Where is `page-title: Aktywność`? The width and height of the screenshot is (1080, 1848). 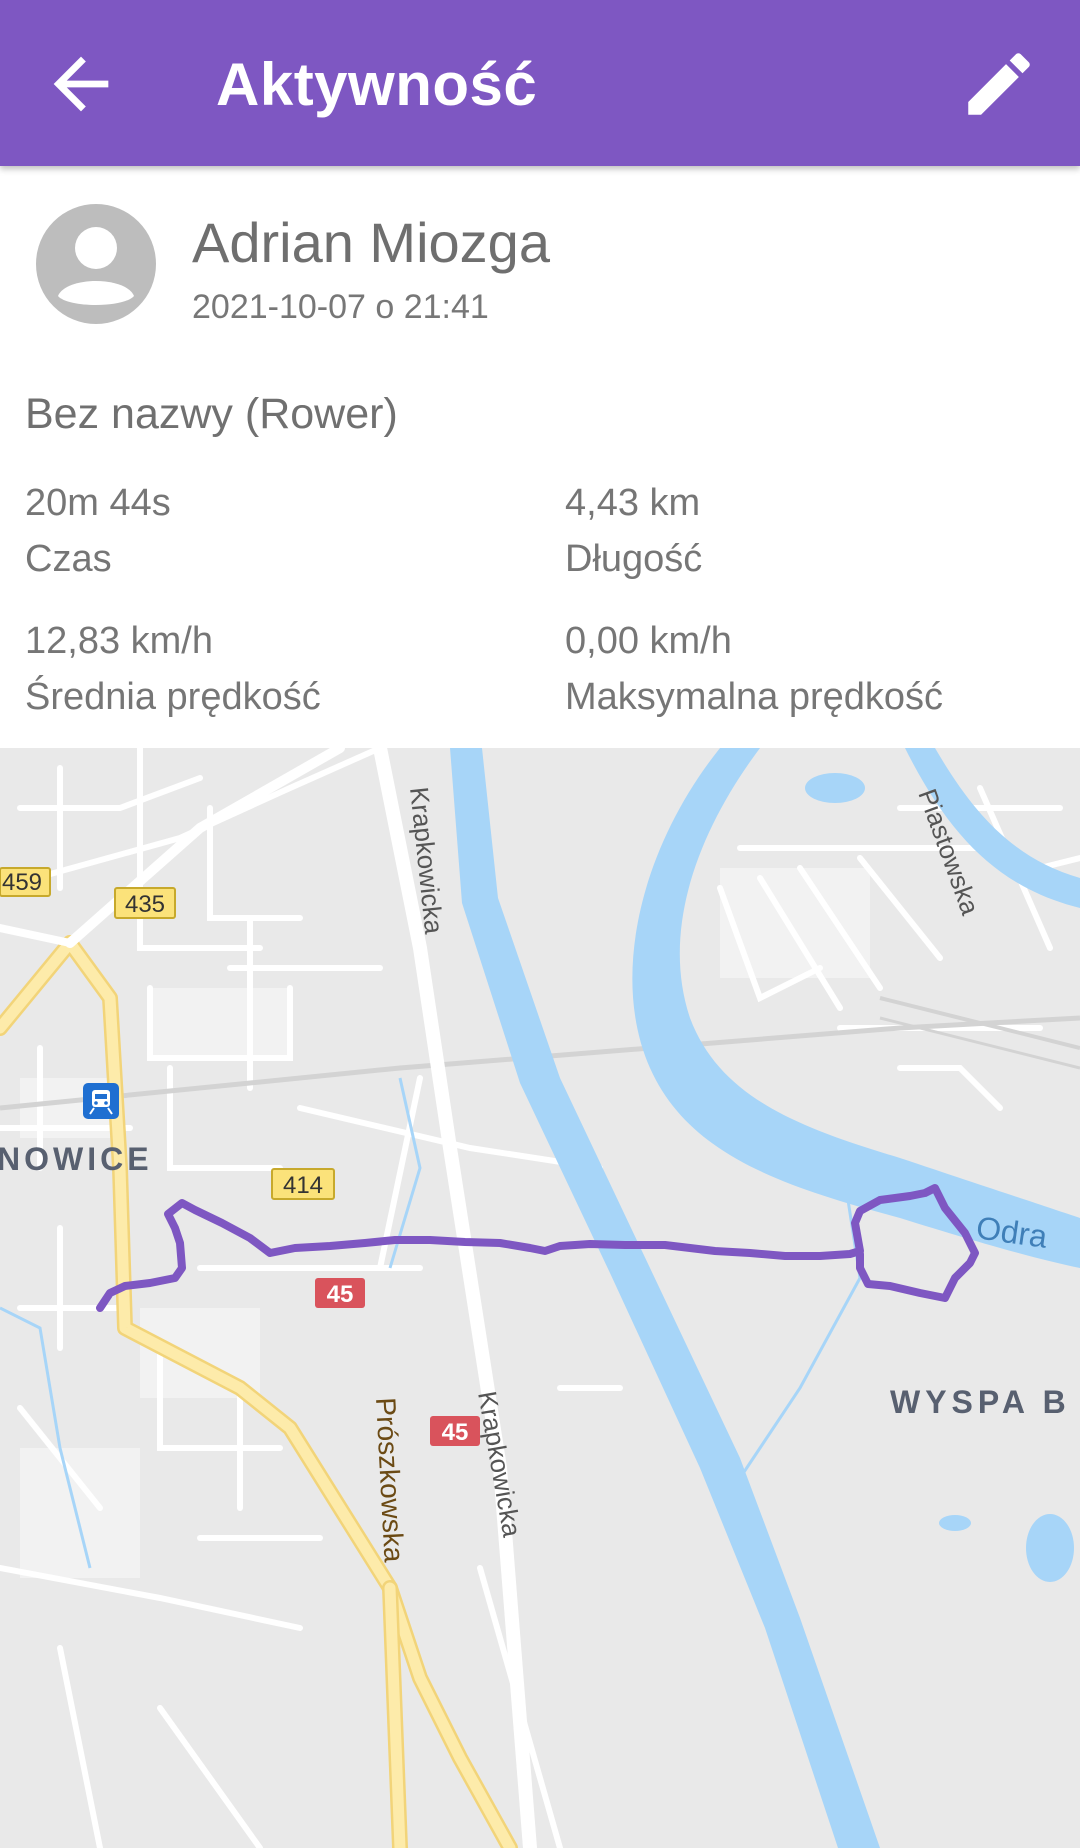
page-title: Aktywność is located at coordinates (377, 84).